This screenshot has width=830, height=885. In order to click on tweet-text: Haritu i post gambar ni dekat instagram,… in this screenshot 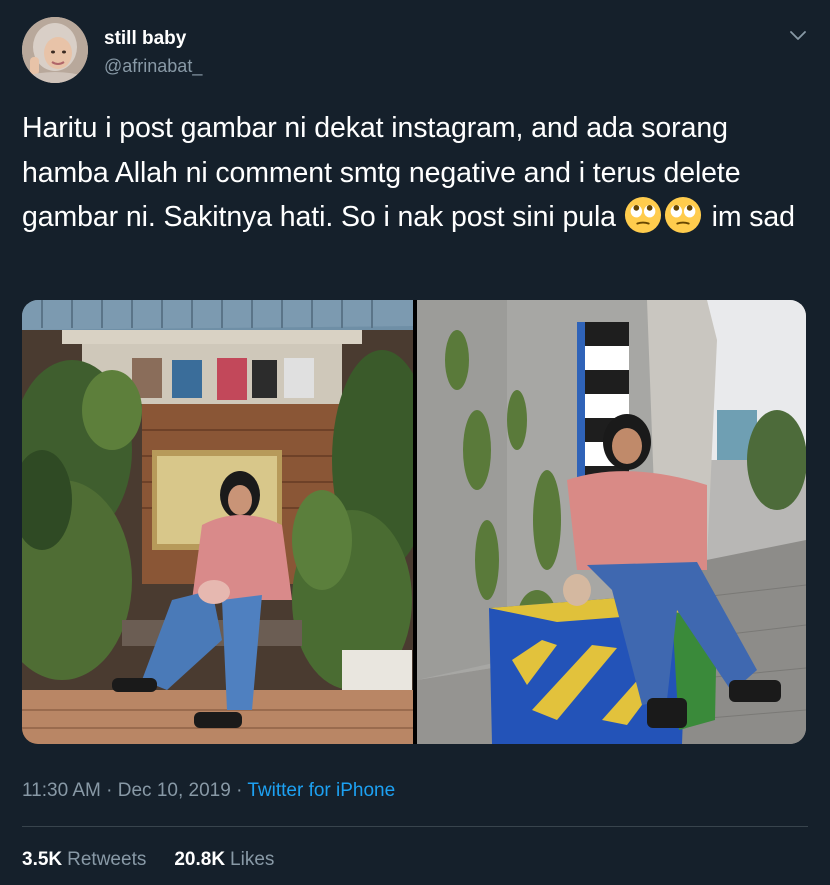, I will do `click(417, 173)`.